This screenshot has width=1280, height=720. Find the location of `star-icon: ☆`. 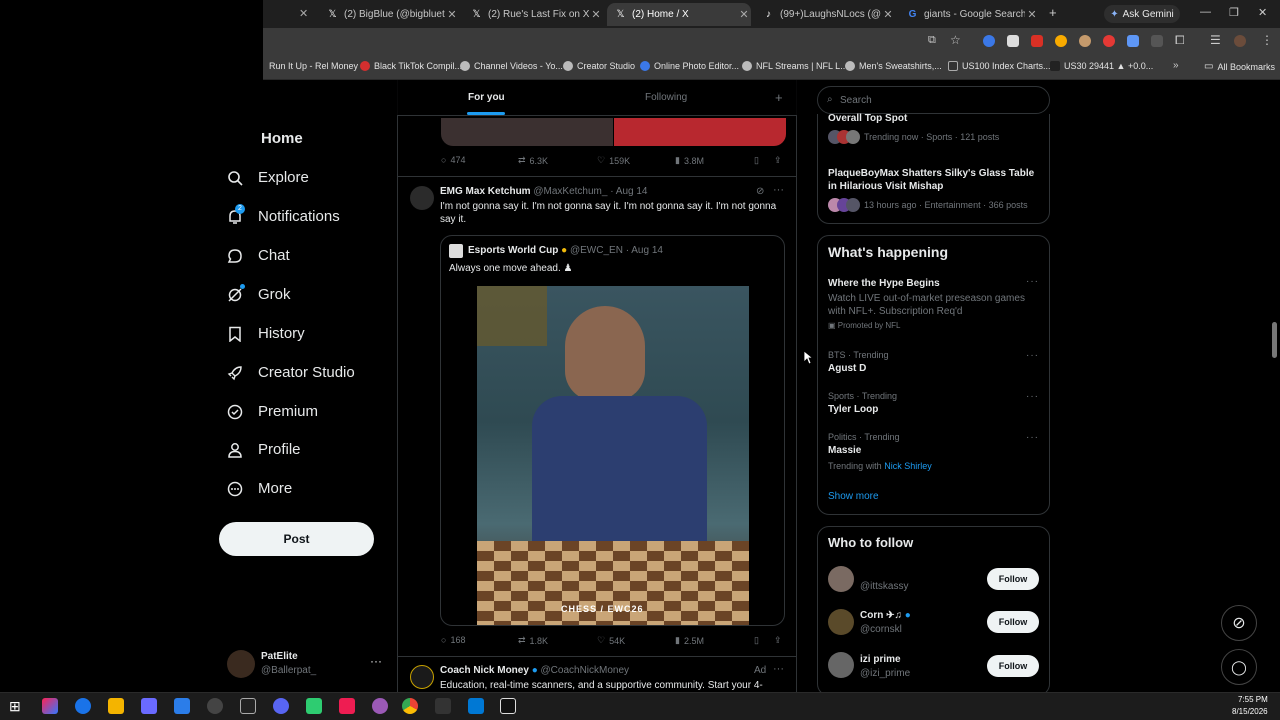

star-icon: ☆ is located at coordinates (955, 40).